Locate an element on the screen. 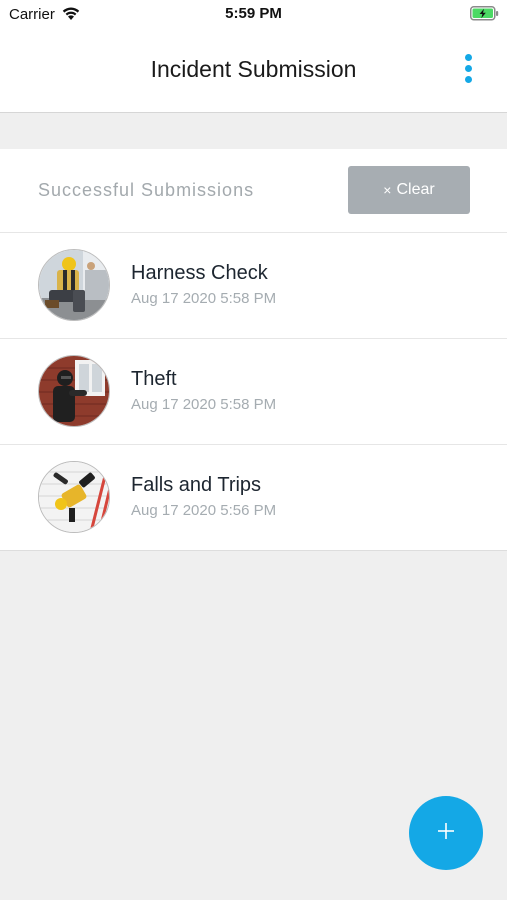 This screenshot has width=507, height=900. submission-date: Aug 17 2020 5:56 PM is located at coordinates (204, 510).